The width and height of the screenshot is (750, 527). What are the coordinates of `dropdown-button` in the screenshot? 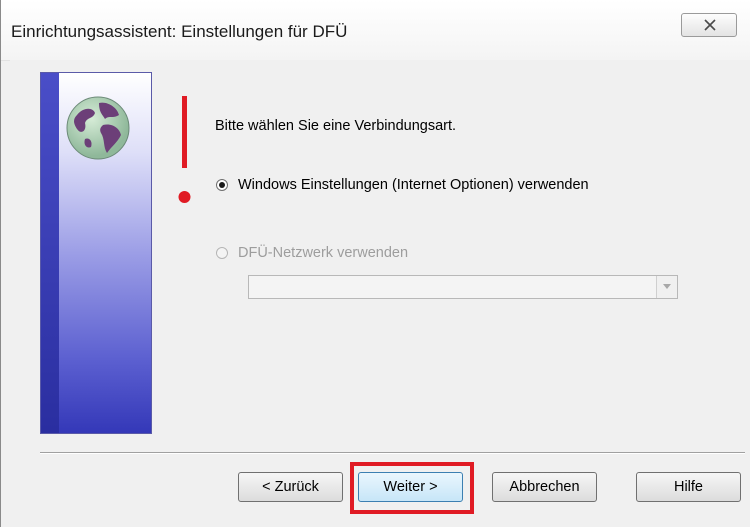 It's located at (666, 287).